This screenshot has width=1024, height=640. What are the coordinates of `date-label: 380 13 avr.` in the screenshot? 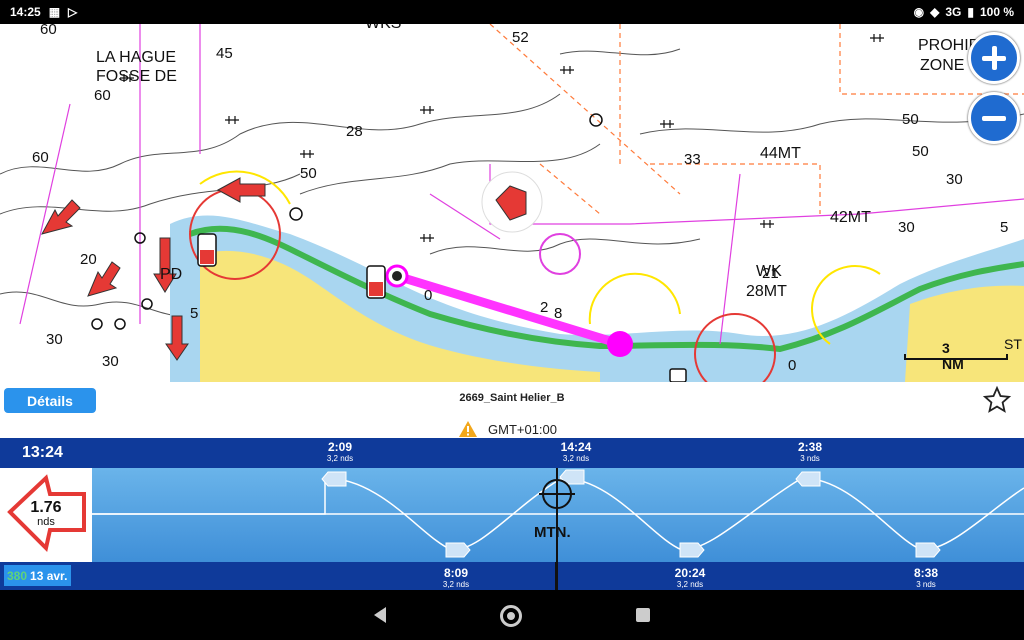 It's located at (38, 575).